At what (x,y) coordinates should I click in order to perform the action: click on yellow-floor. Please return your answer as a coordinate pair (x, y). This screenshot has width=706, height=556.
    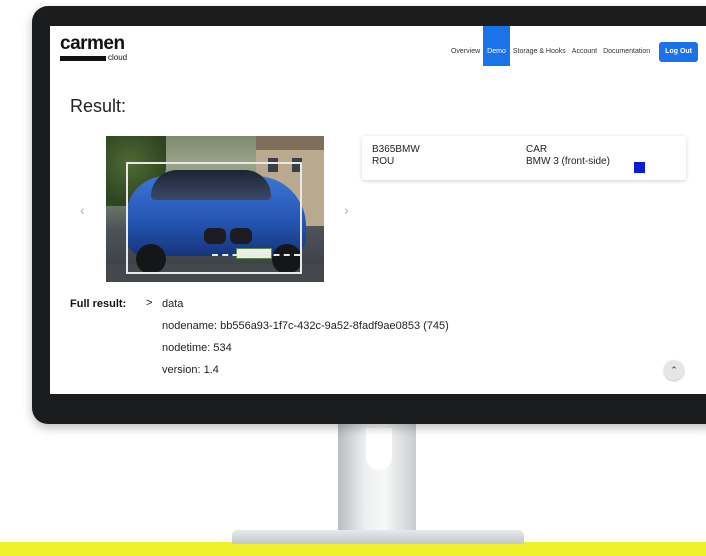
    Looking at the image, I should click on (353, 549).